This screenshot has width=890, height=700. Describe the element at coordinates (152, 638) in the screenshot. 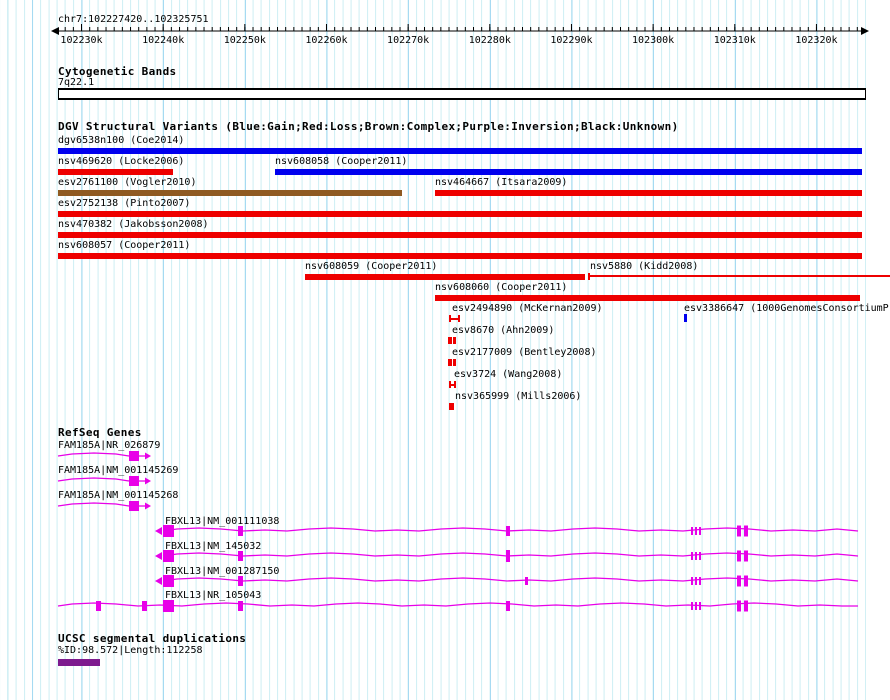

I see `segdup-header: UCSC segmental duplications` at that location.